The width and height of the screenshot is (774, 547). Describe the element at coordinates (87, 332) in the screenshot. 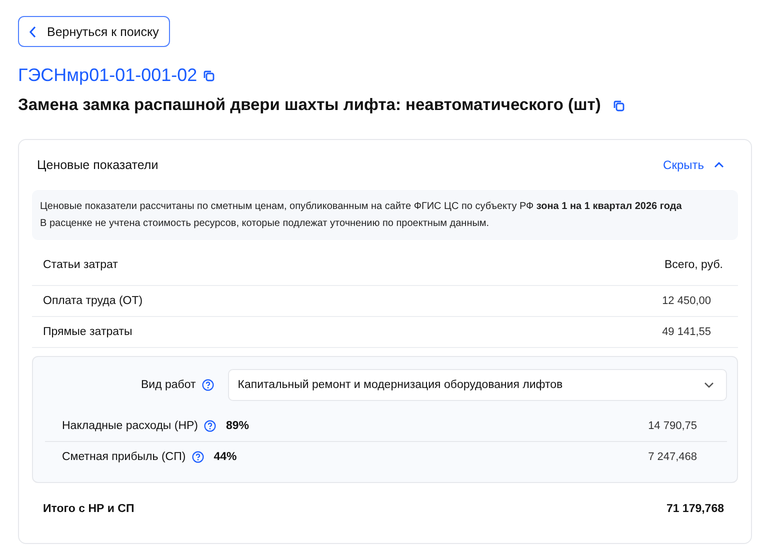

I see `table-cell: Прямые затраты` at that location.